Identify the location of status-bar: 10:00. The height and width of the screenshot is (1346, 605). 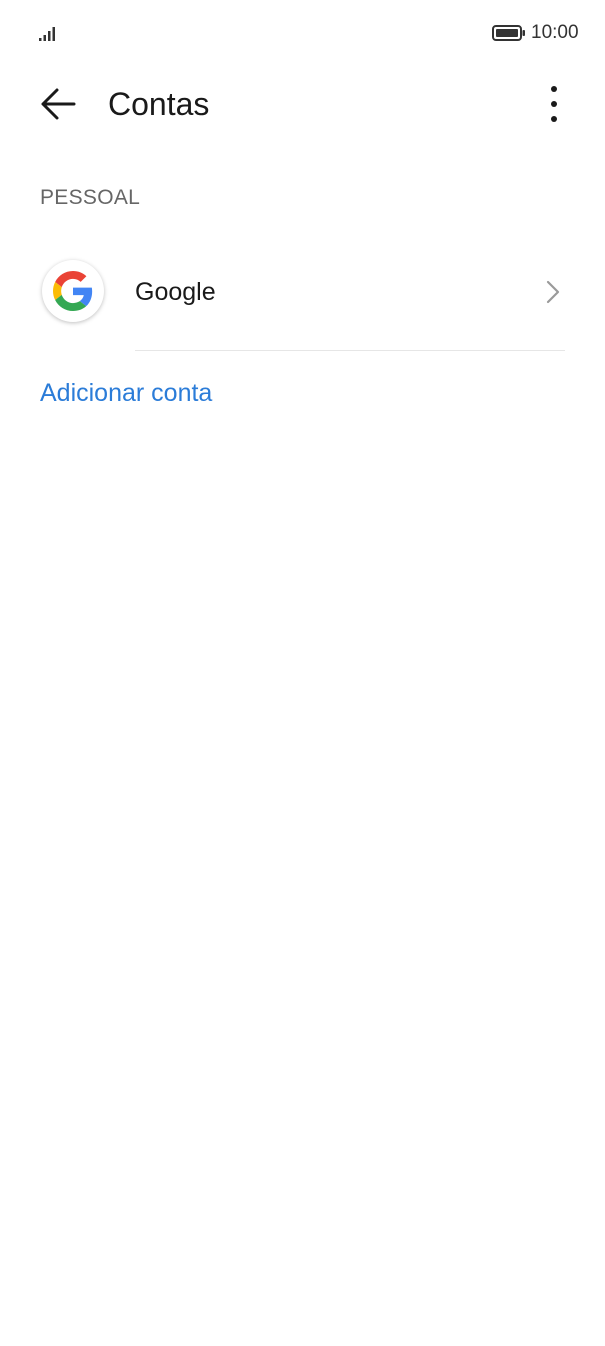
(302, 32).